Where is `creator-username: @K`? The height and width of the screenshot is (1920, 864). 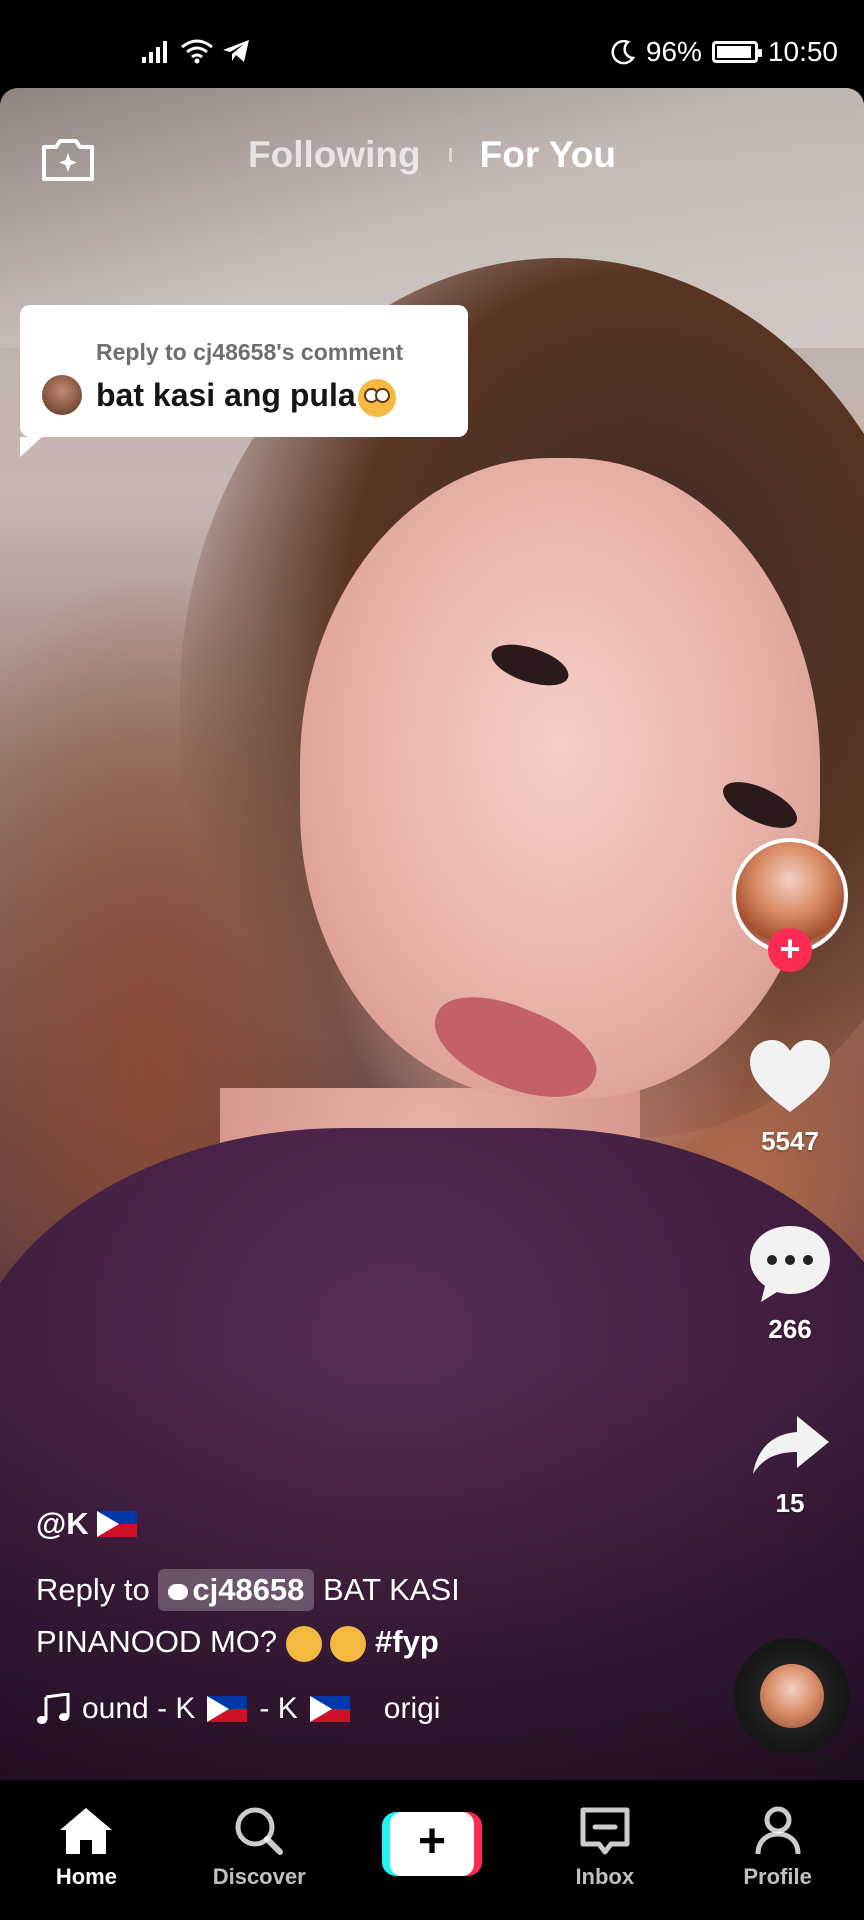
creator-username: @K is located at coordinates (86, 1524).